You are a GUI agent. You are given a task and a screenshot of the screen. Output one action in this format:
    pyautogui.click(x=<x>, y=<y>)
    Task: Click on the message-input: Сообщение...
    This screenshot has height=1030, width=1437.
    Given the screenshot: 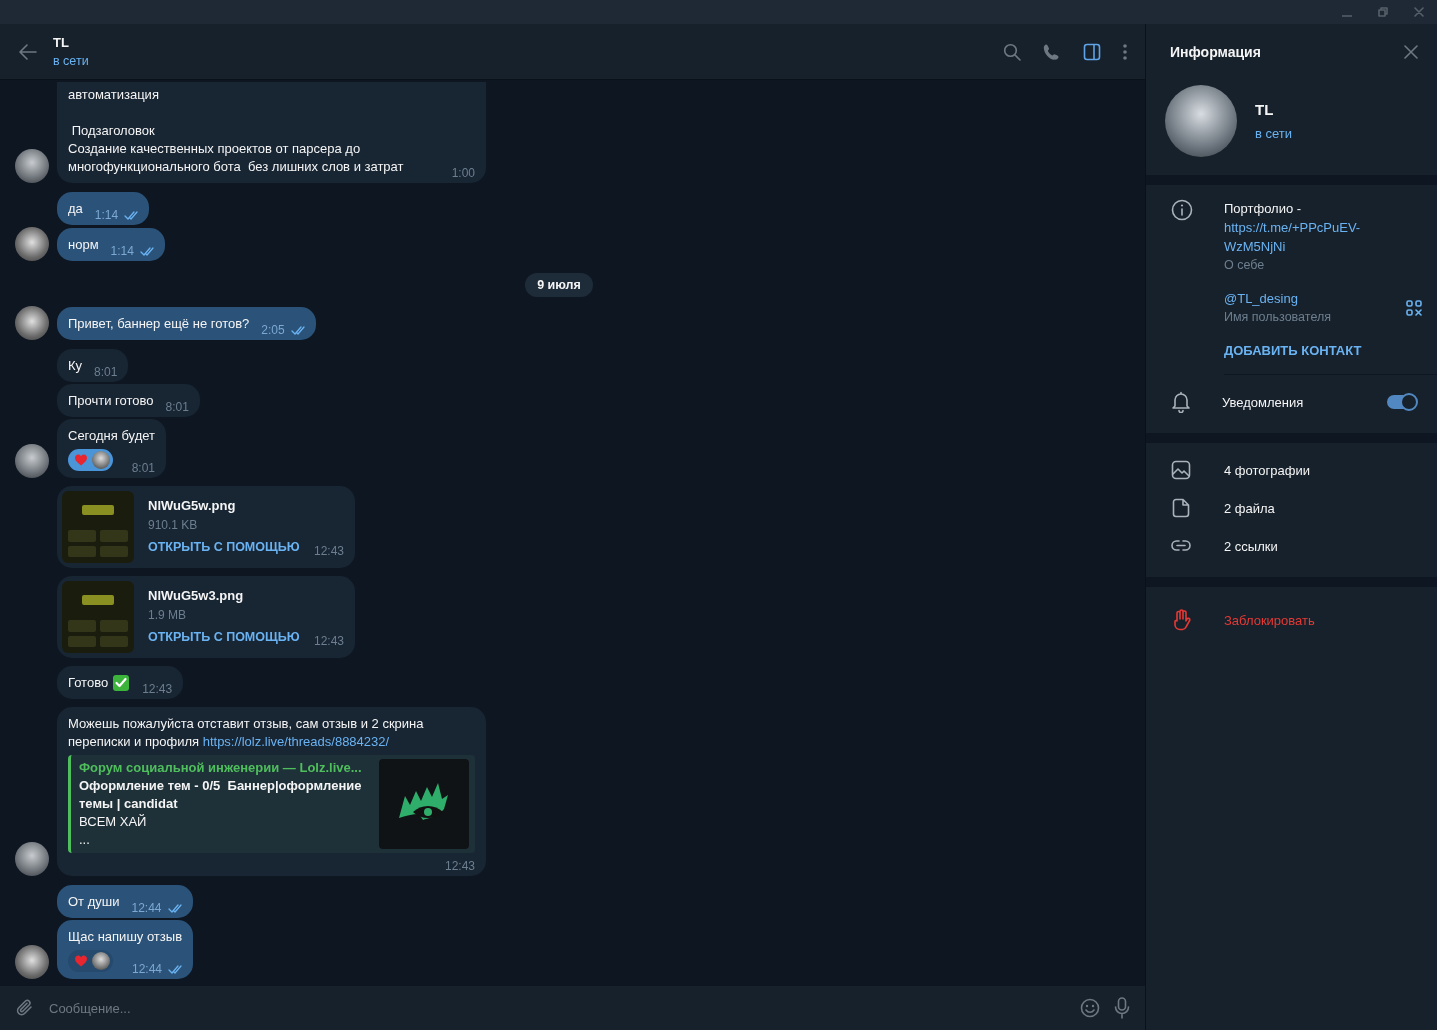 What is the action you would take?
    pyautogui.click(x=557, y=1008)
    